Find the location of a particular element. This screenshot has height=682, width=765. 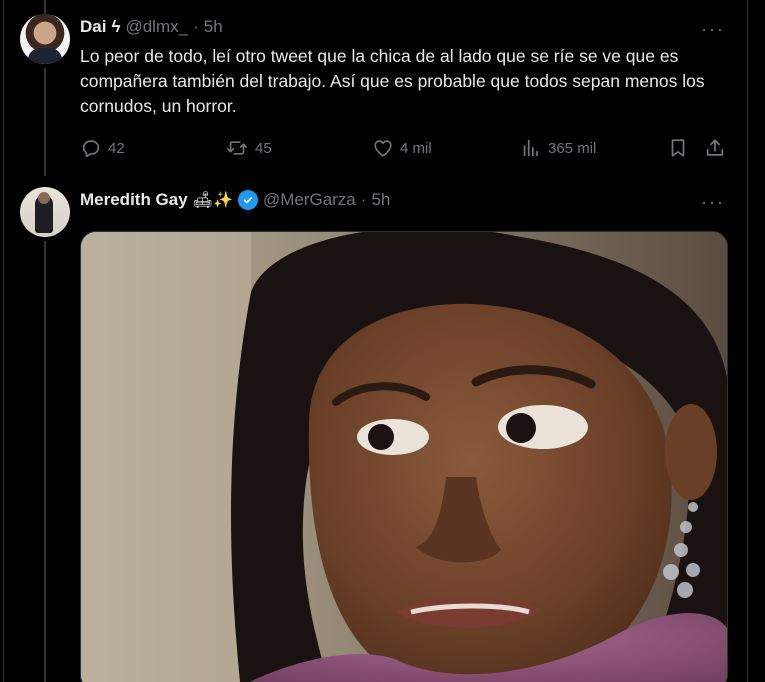

column-border-right is located at coordinates (747, 341).